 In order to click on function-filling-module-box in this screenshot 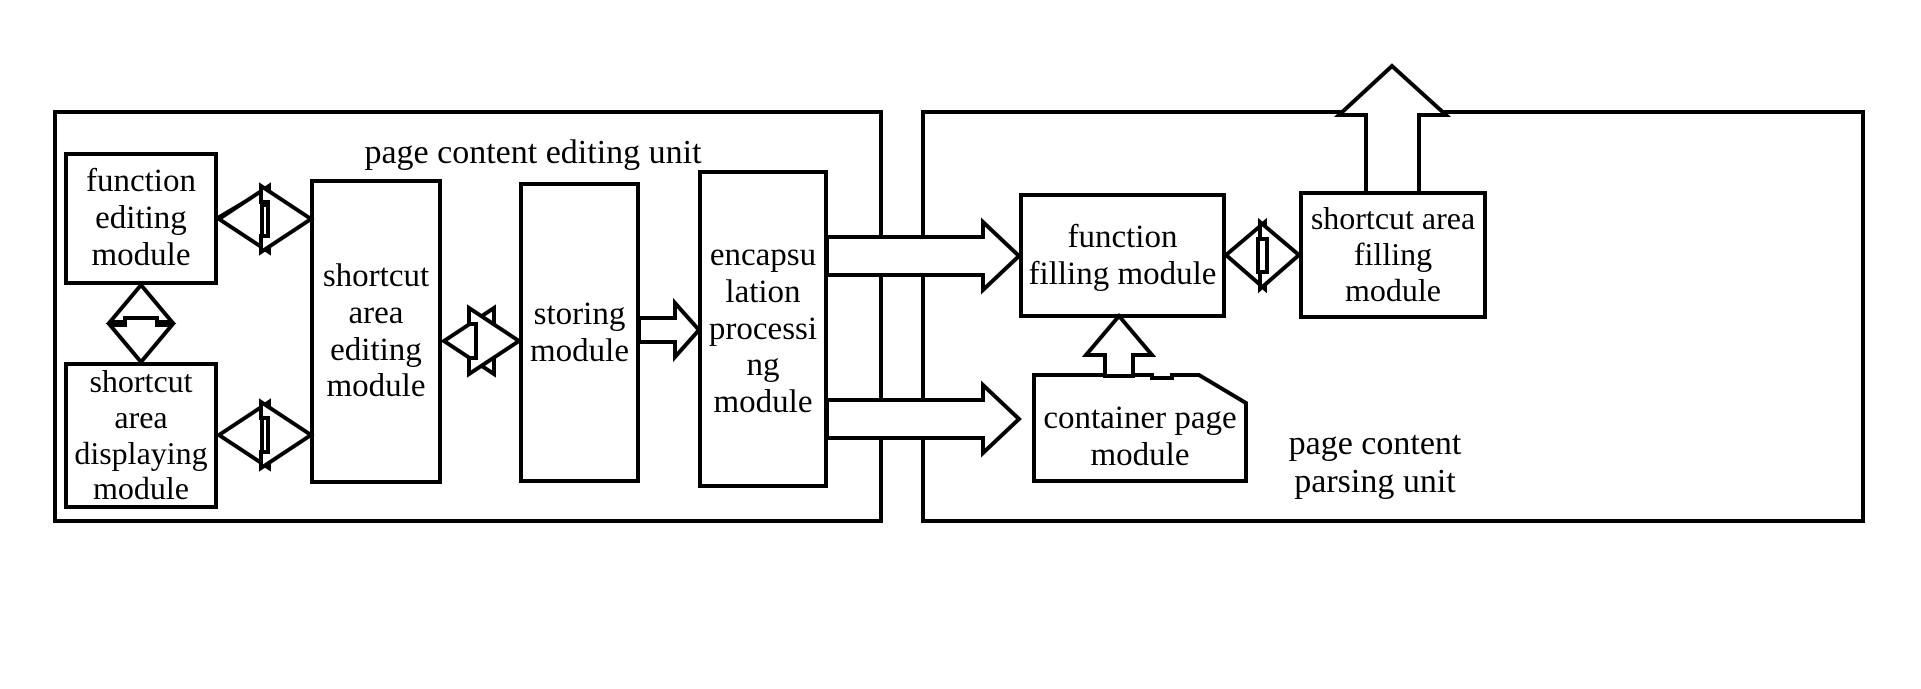, I will do `click(1122, 255)`.